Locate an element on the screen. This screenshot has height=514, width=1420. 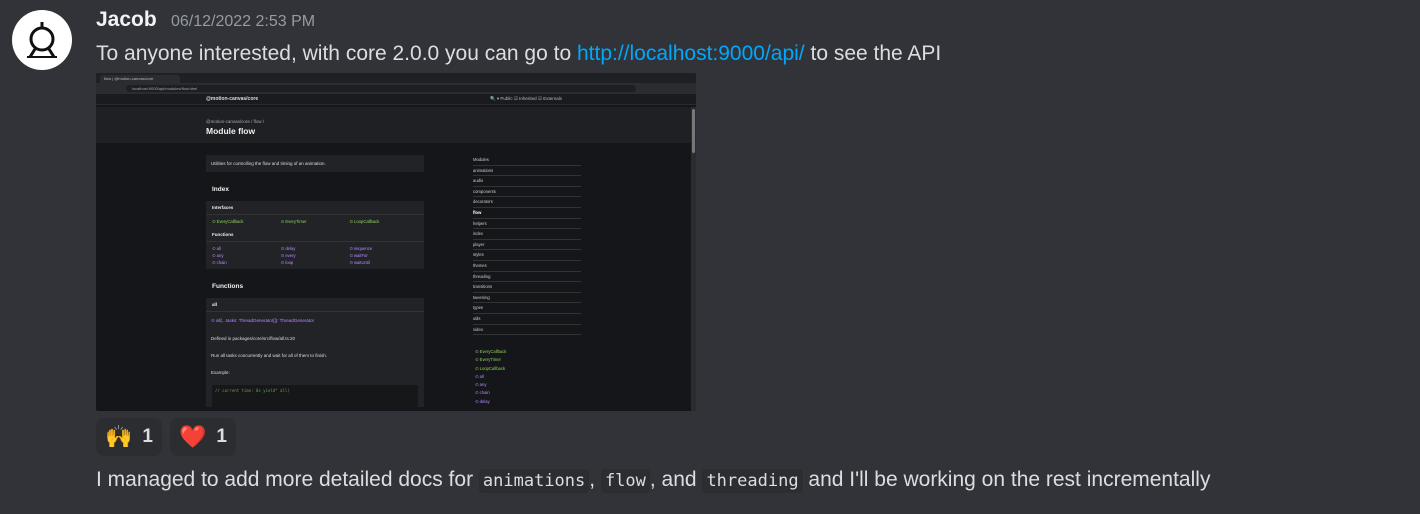
sidebar-item: video is located at coordinates (527, 330).